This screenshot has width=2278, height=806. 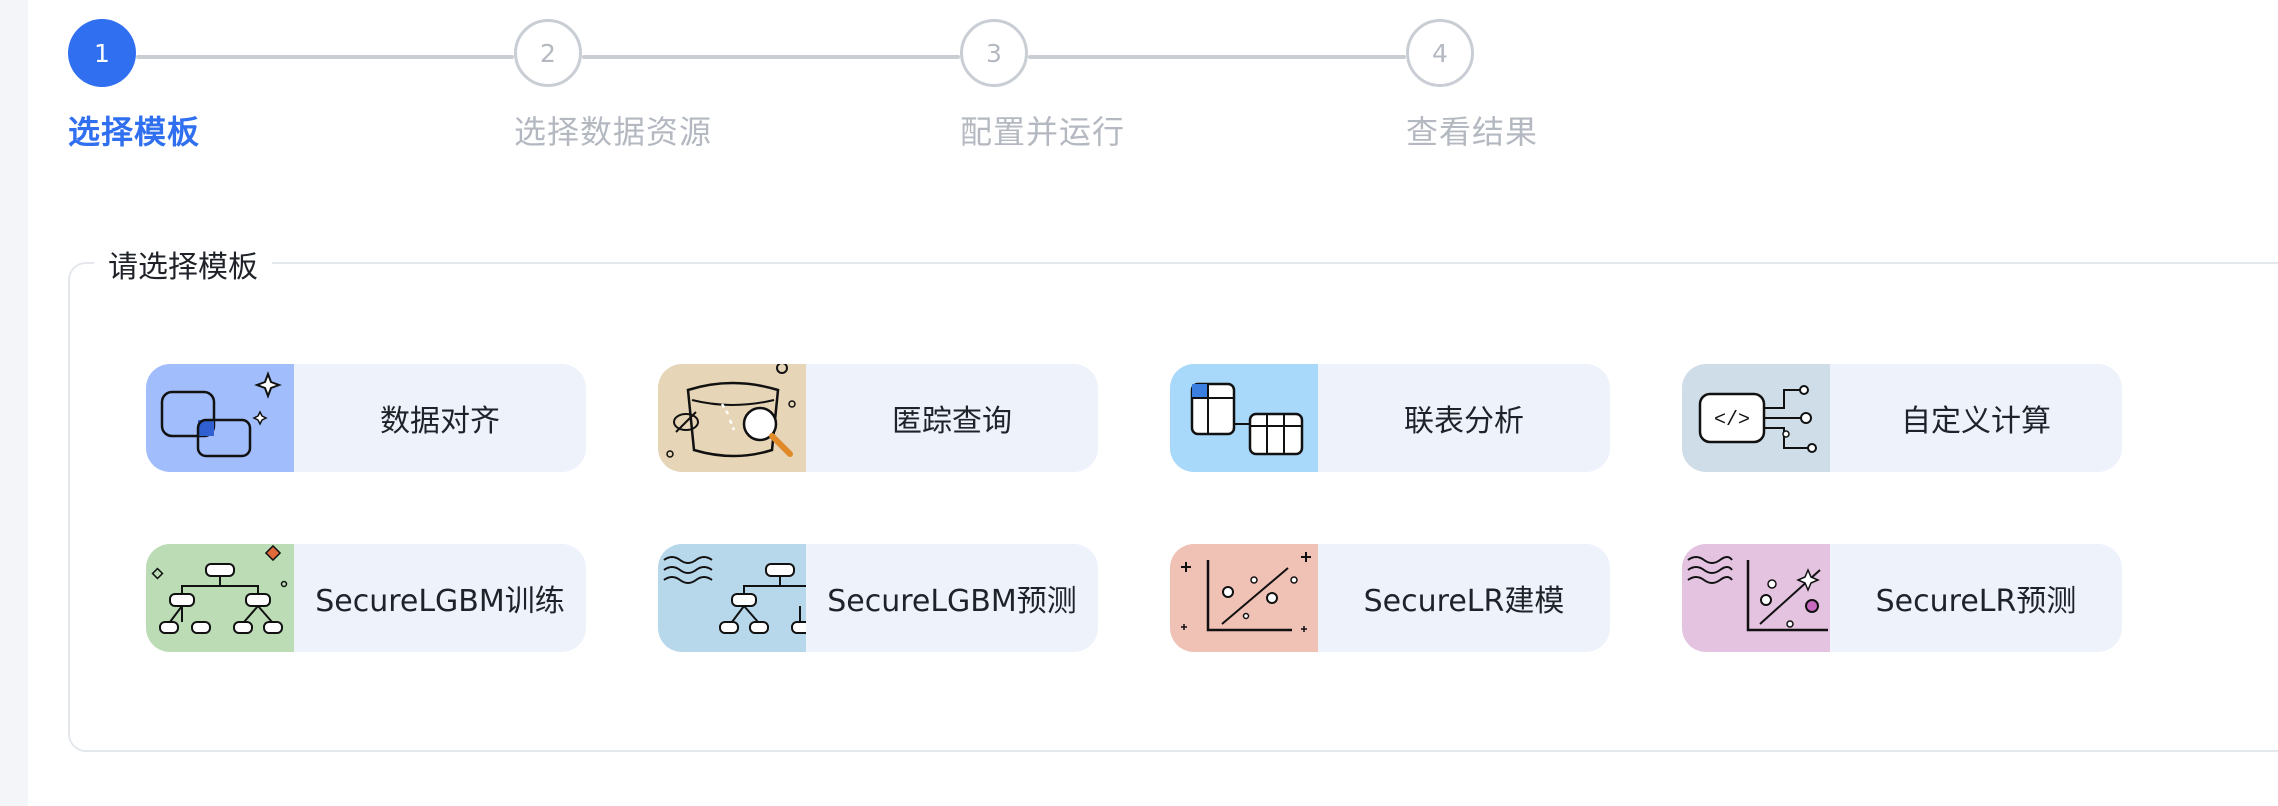 I want to click on panel-title: 请选择模板, so click(x=183, y=264).